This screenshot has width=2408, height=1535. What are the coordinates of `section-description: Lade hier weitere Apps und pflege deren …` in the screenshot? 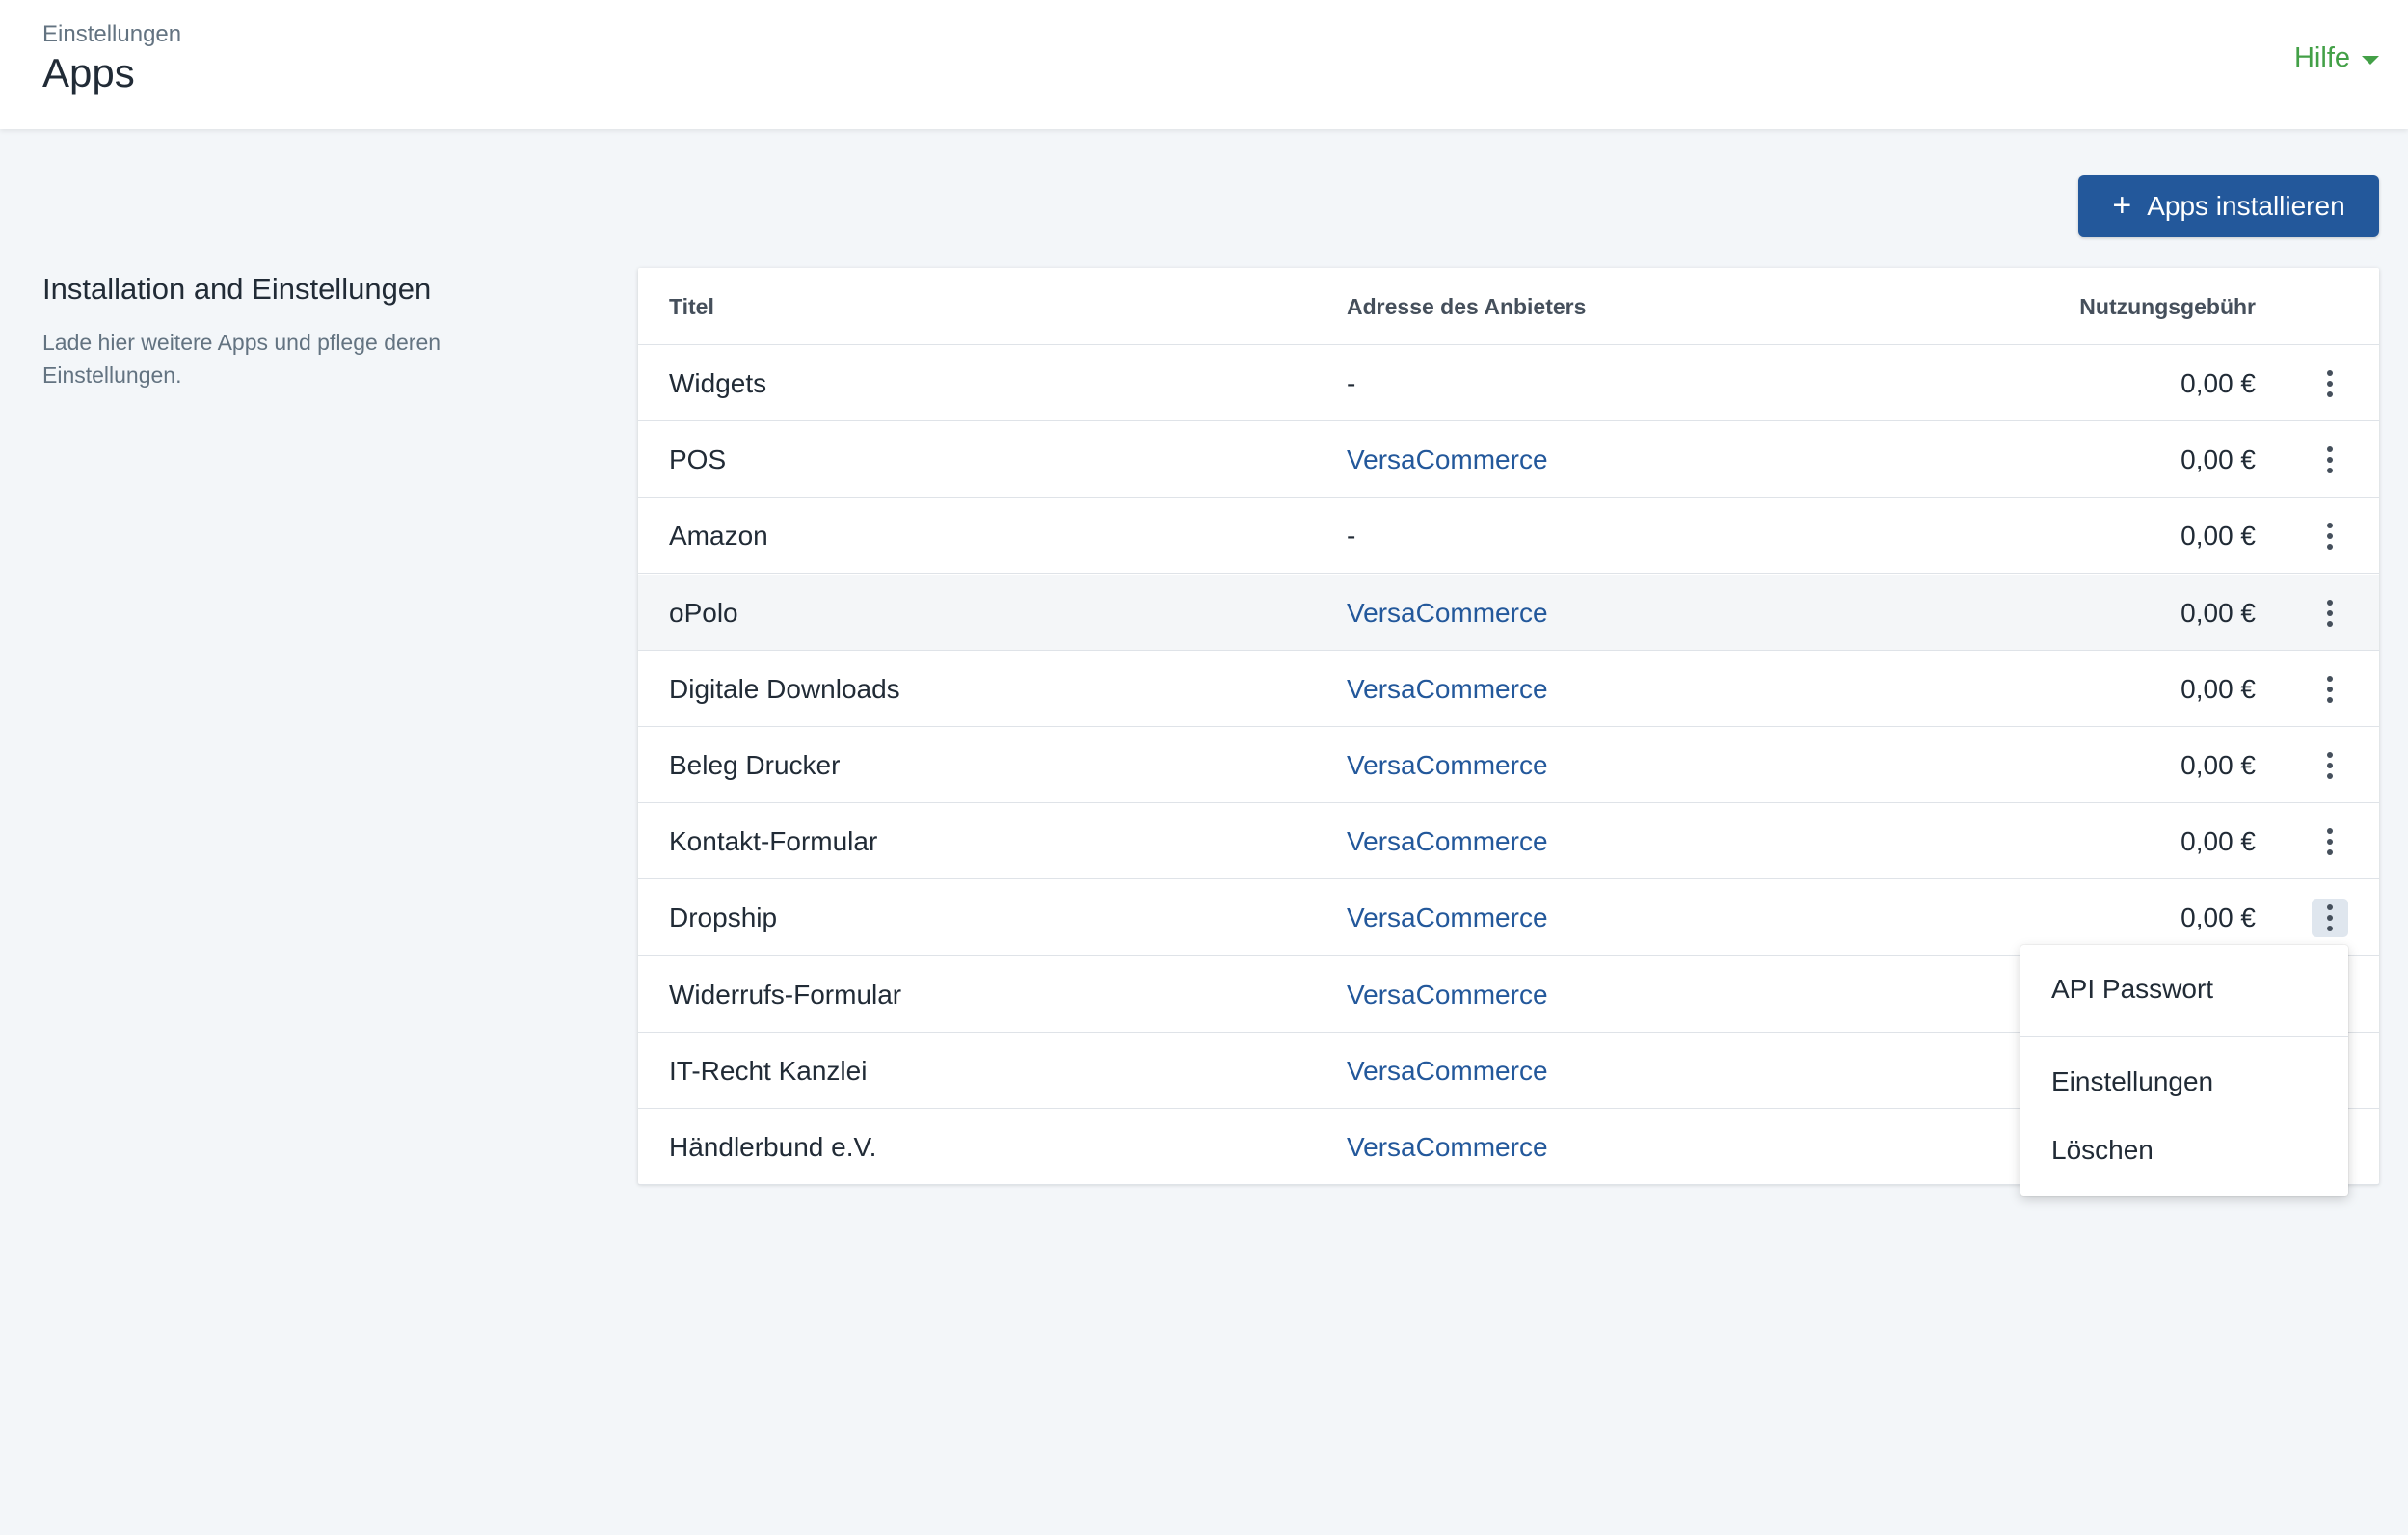 It's located at (241, 359).